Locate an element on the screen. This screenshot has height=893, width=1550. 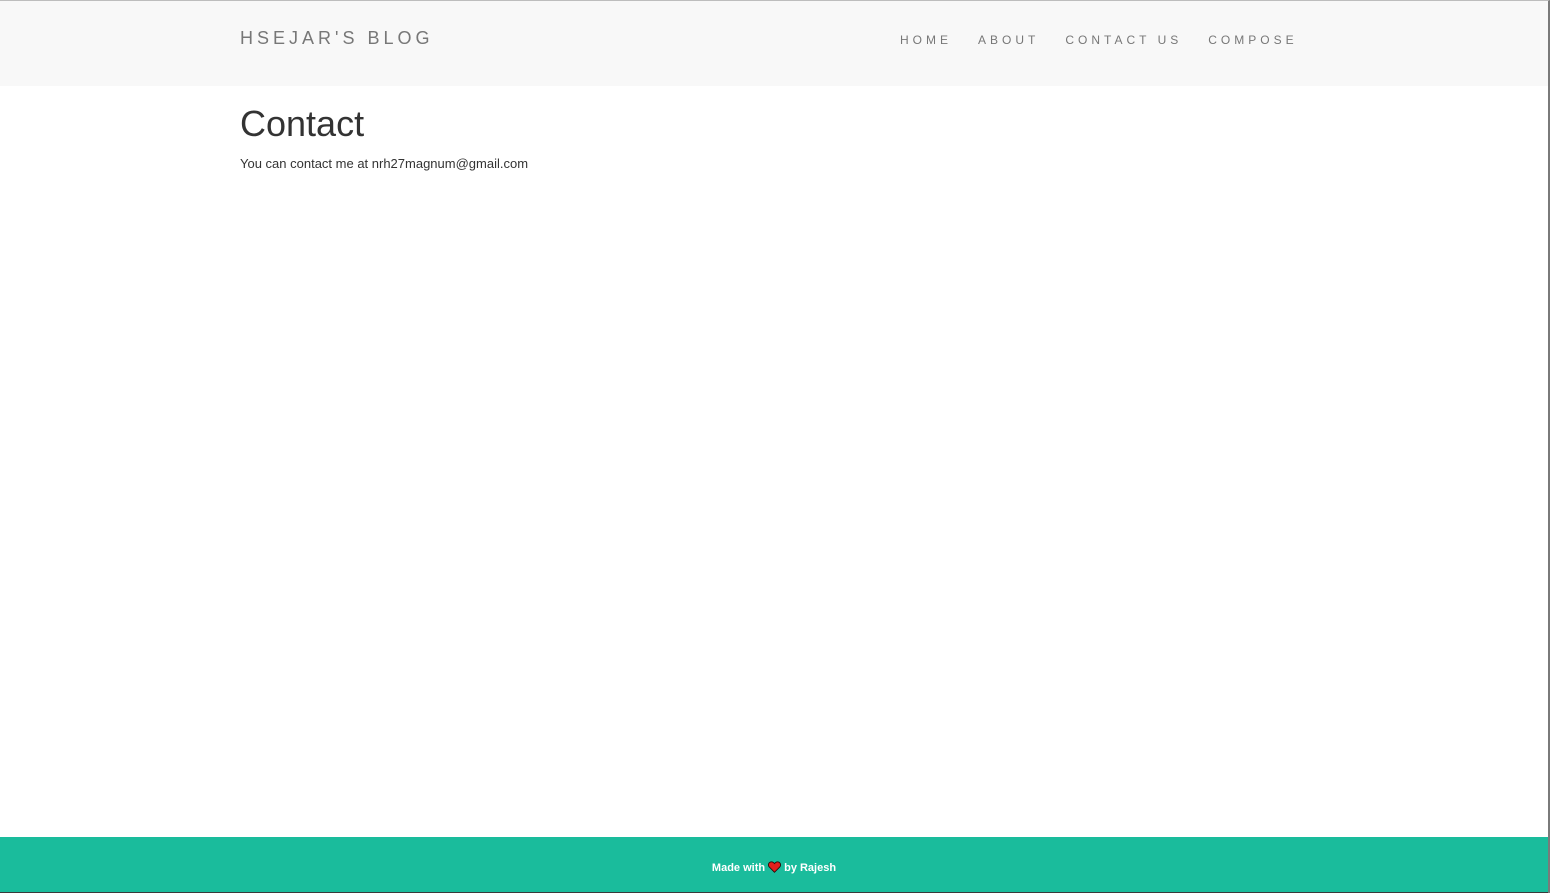
footer-suffix: by Rajesh is located at coordinates (810, 868).